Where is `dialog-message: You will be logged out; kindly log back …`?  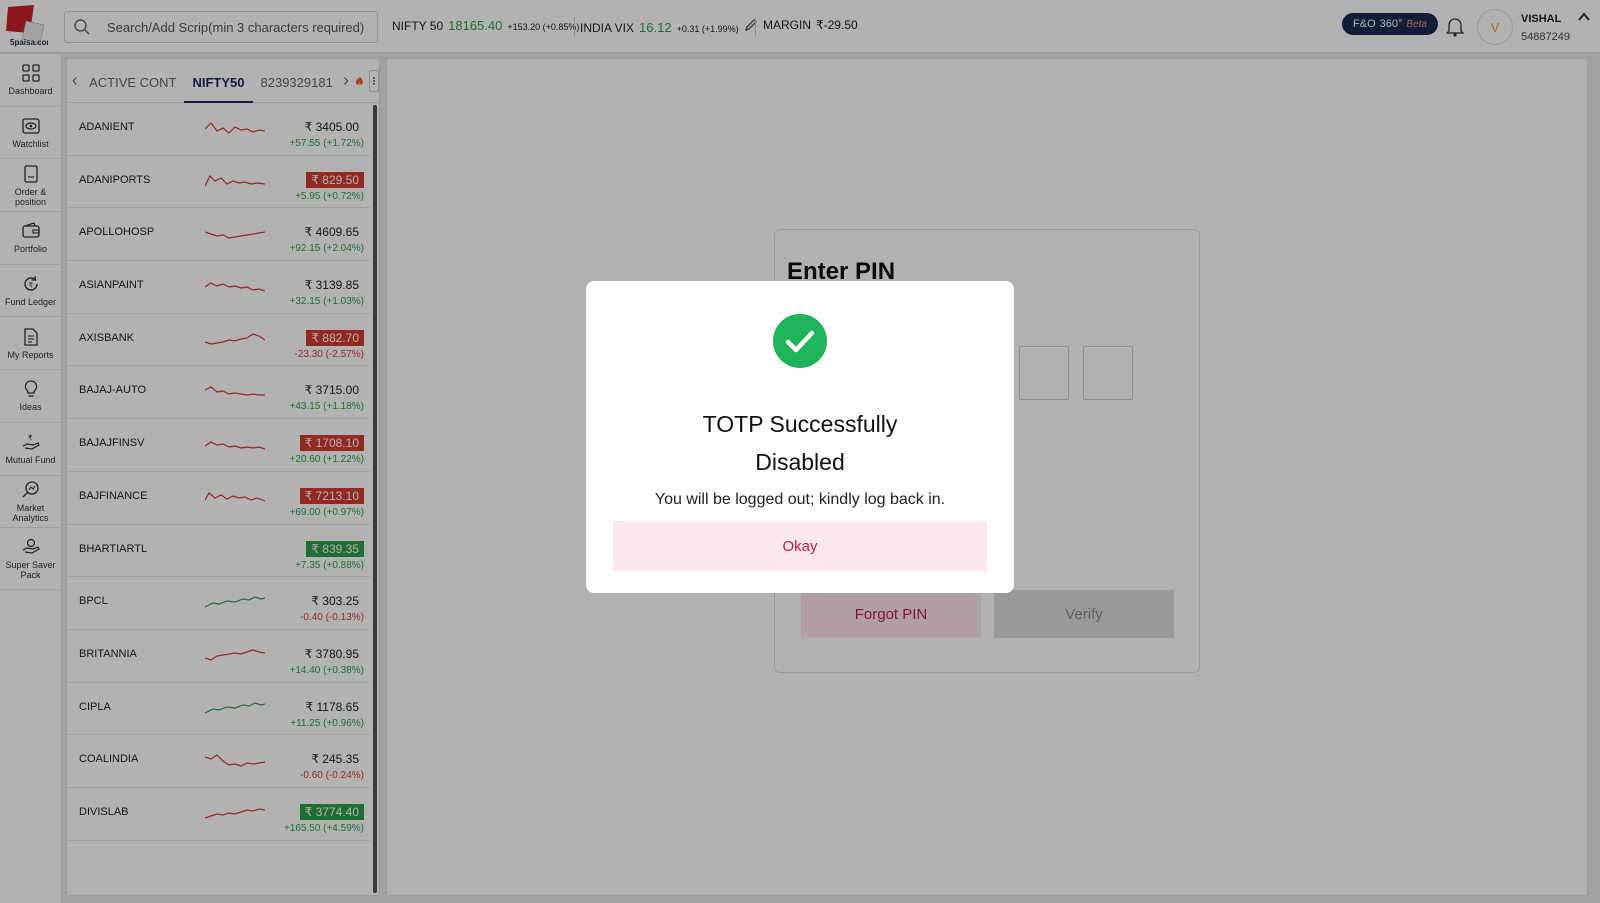
dialog-message: You will be logged out; kindly log back … is located at coordinates (800, 499).